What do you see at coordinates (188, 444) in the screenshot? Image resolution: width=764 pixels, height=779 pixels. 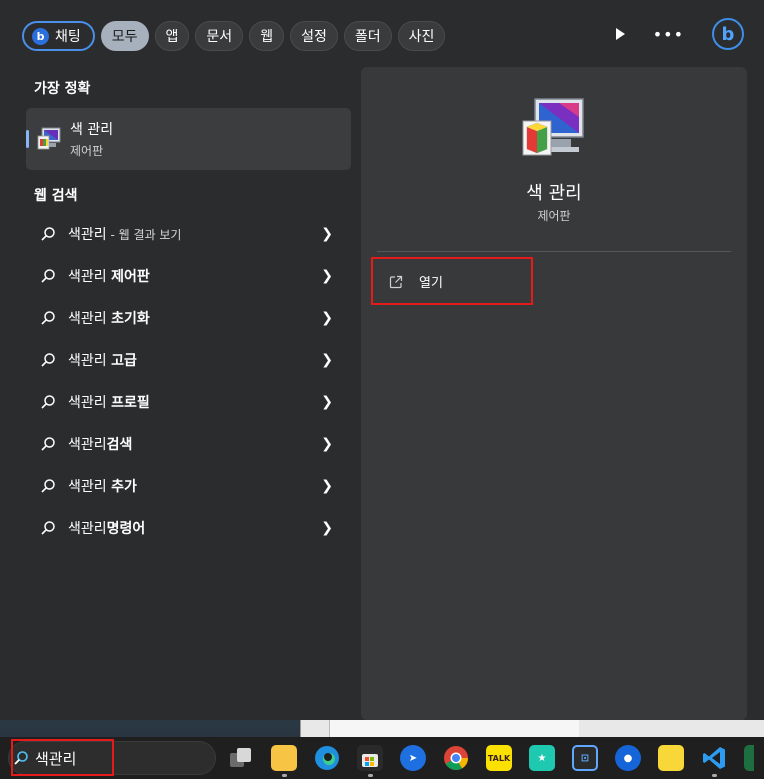 I see `web-result-item: 색관리검색 ❯` at bounding box center [188, 444].